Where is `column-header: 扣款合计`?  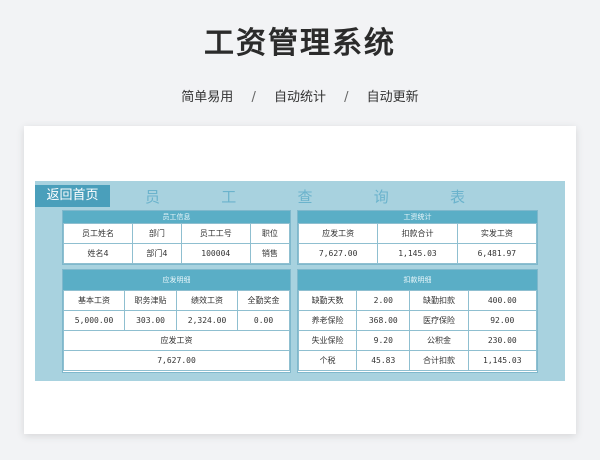 column-header: 扣款合计 is located at coordinates (417, 233).